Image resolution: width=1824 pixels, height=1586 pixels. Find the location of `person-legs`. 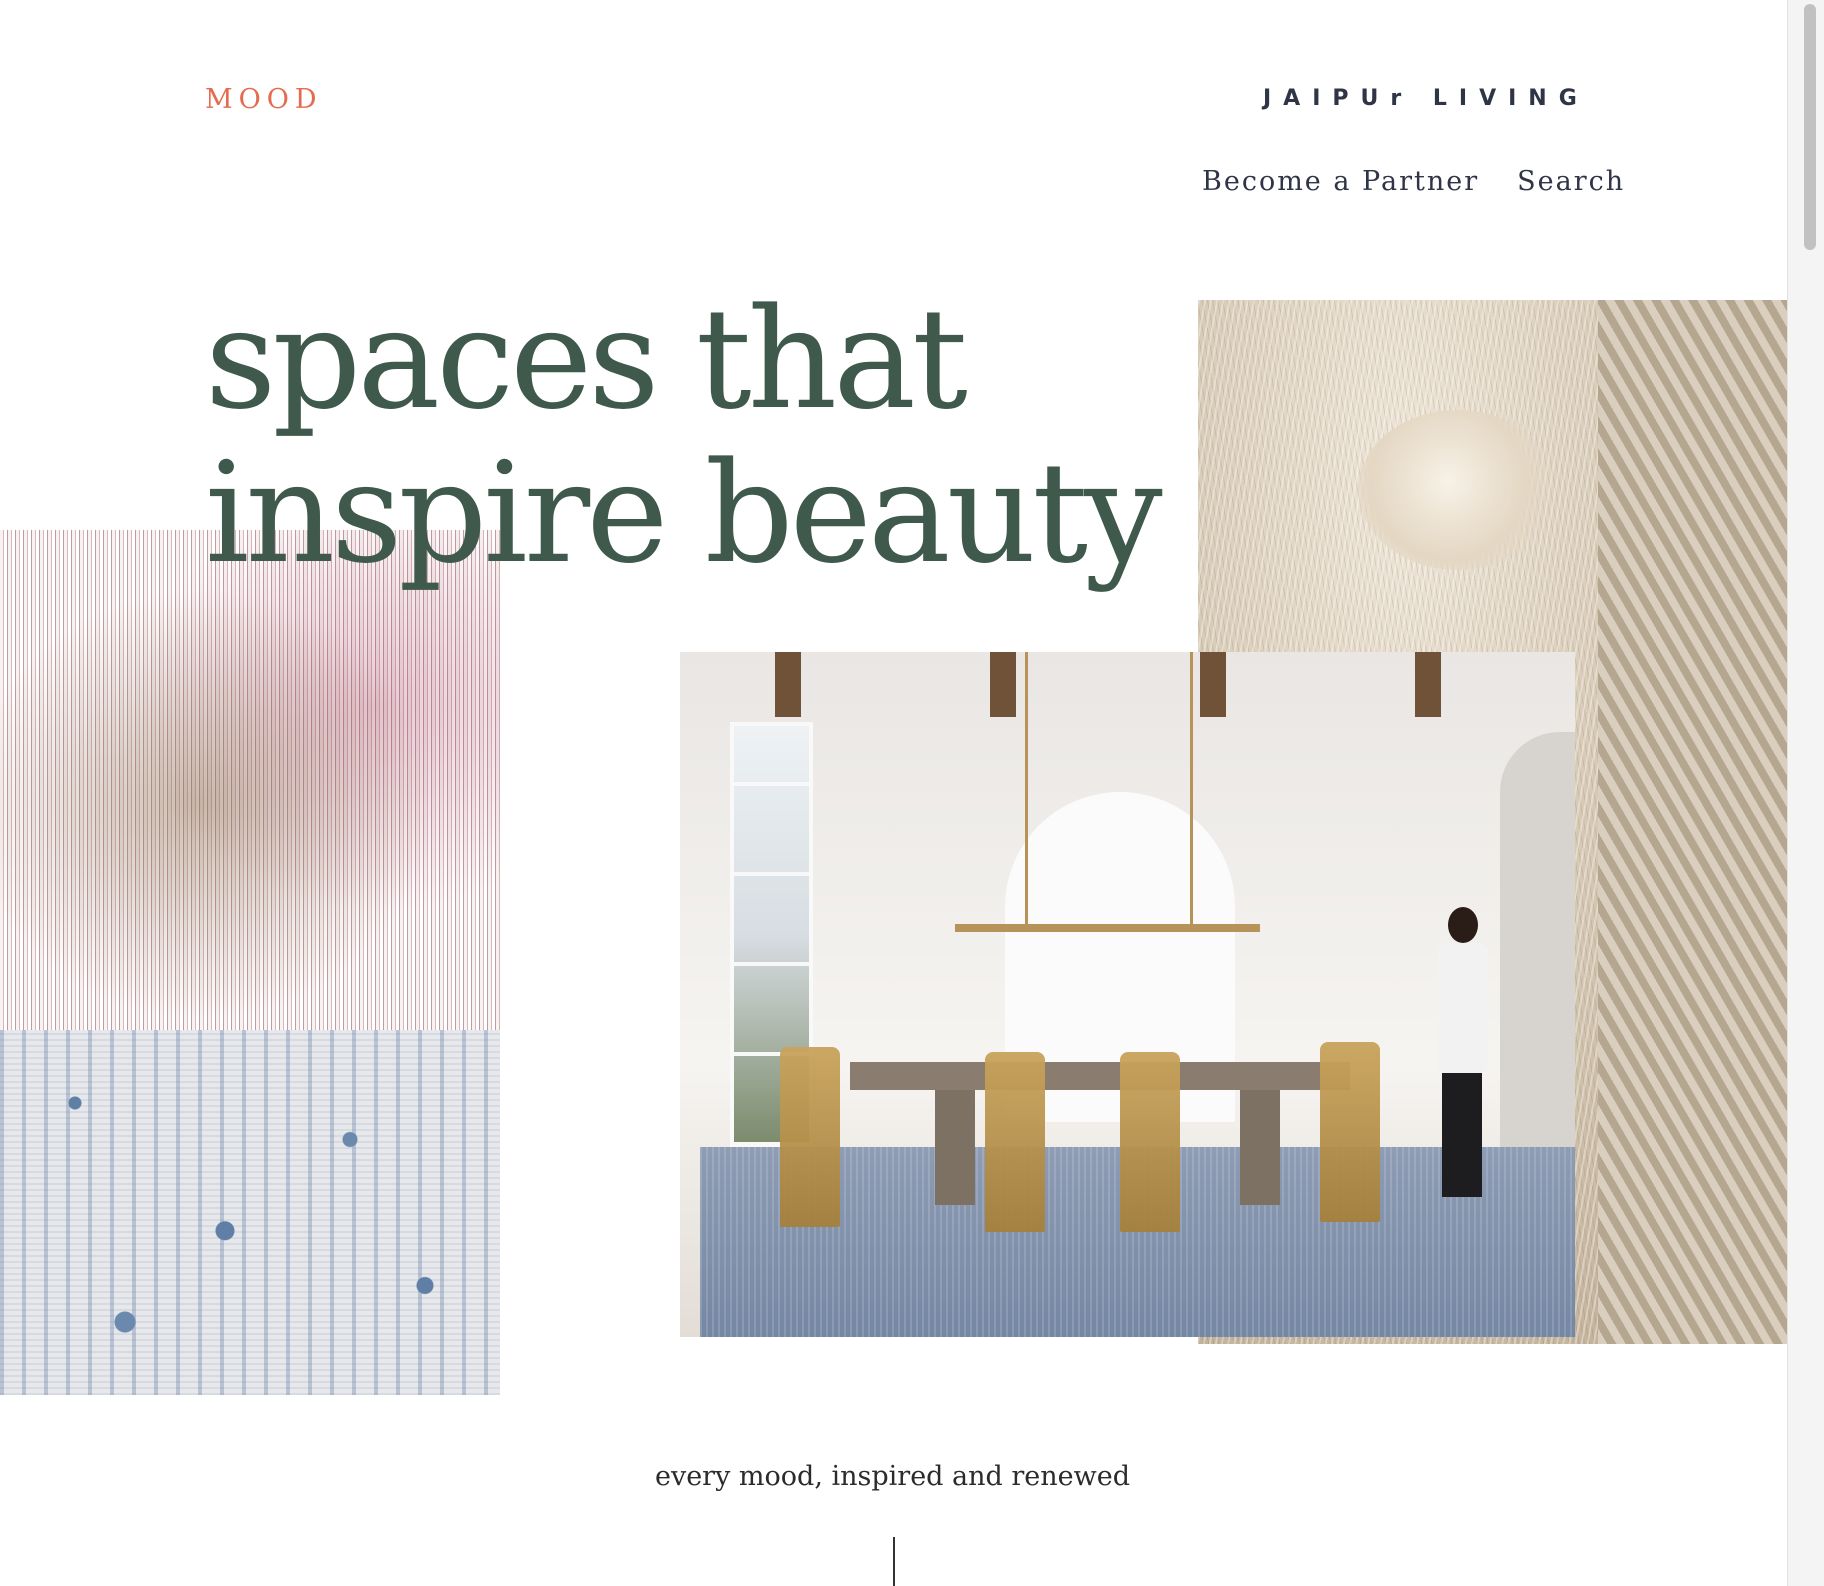

person-legs is located at coordinates (1462, 1135).